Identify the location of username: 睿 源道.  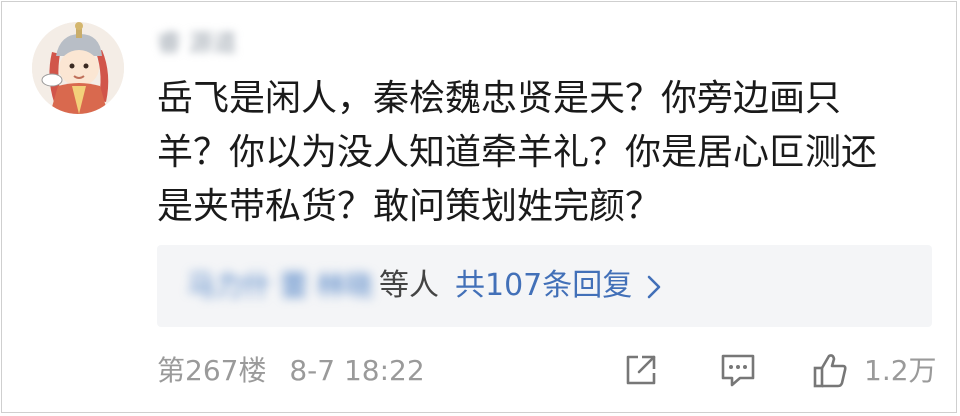
(212, 43).